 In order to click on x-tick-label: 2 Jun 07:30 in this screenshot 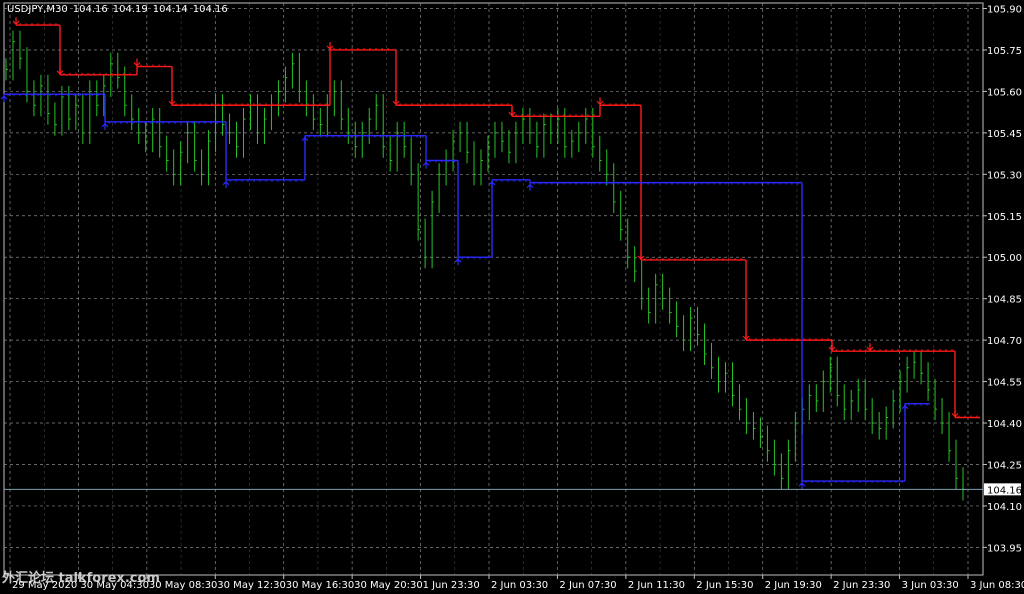, I will do `click(587, 585)`.